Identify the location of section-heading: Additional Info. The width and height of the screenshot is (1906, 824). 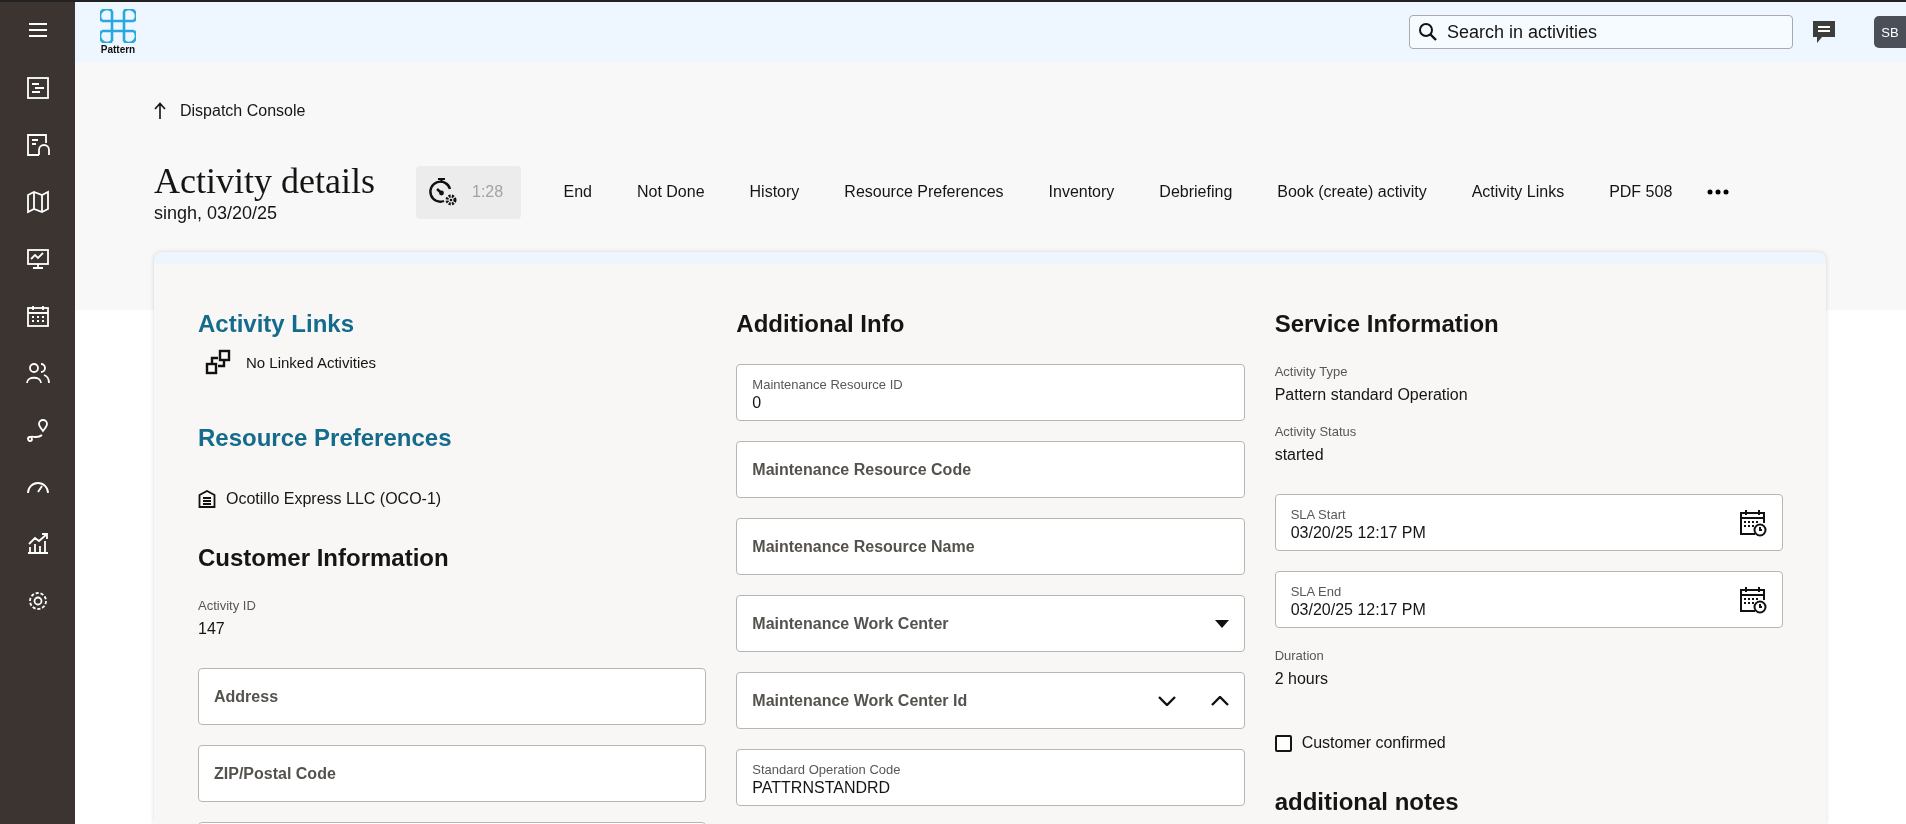
(821, 324).